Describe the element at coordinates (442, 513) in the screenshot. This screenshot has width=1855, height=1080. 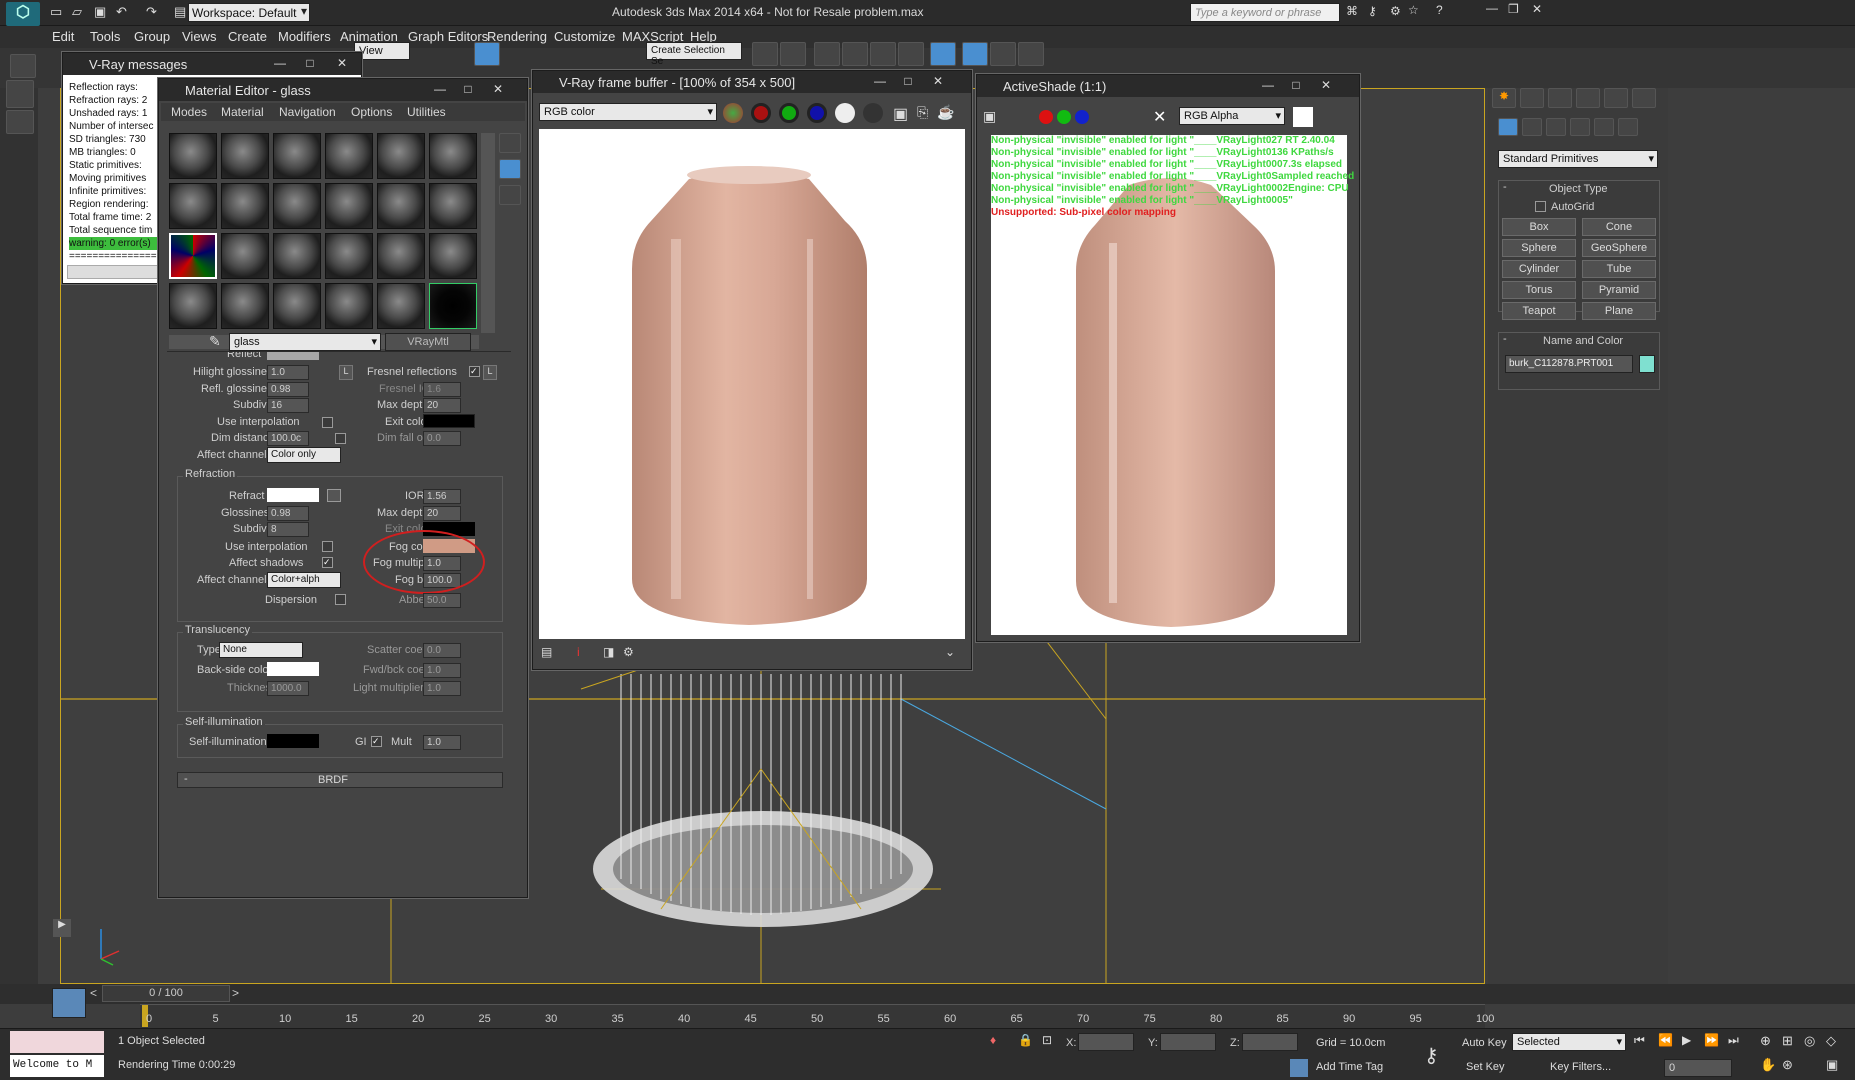
I see `refract-max-depth-field: 20` at that location.